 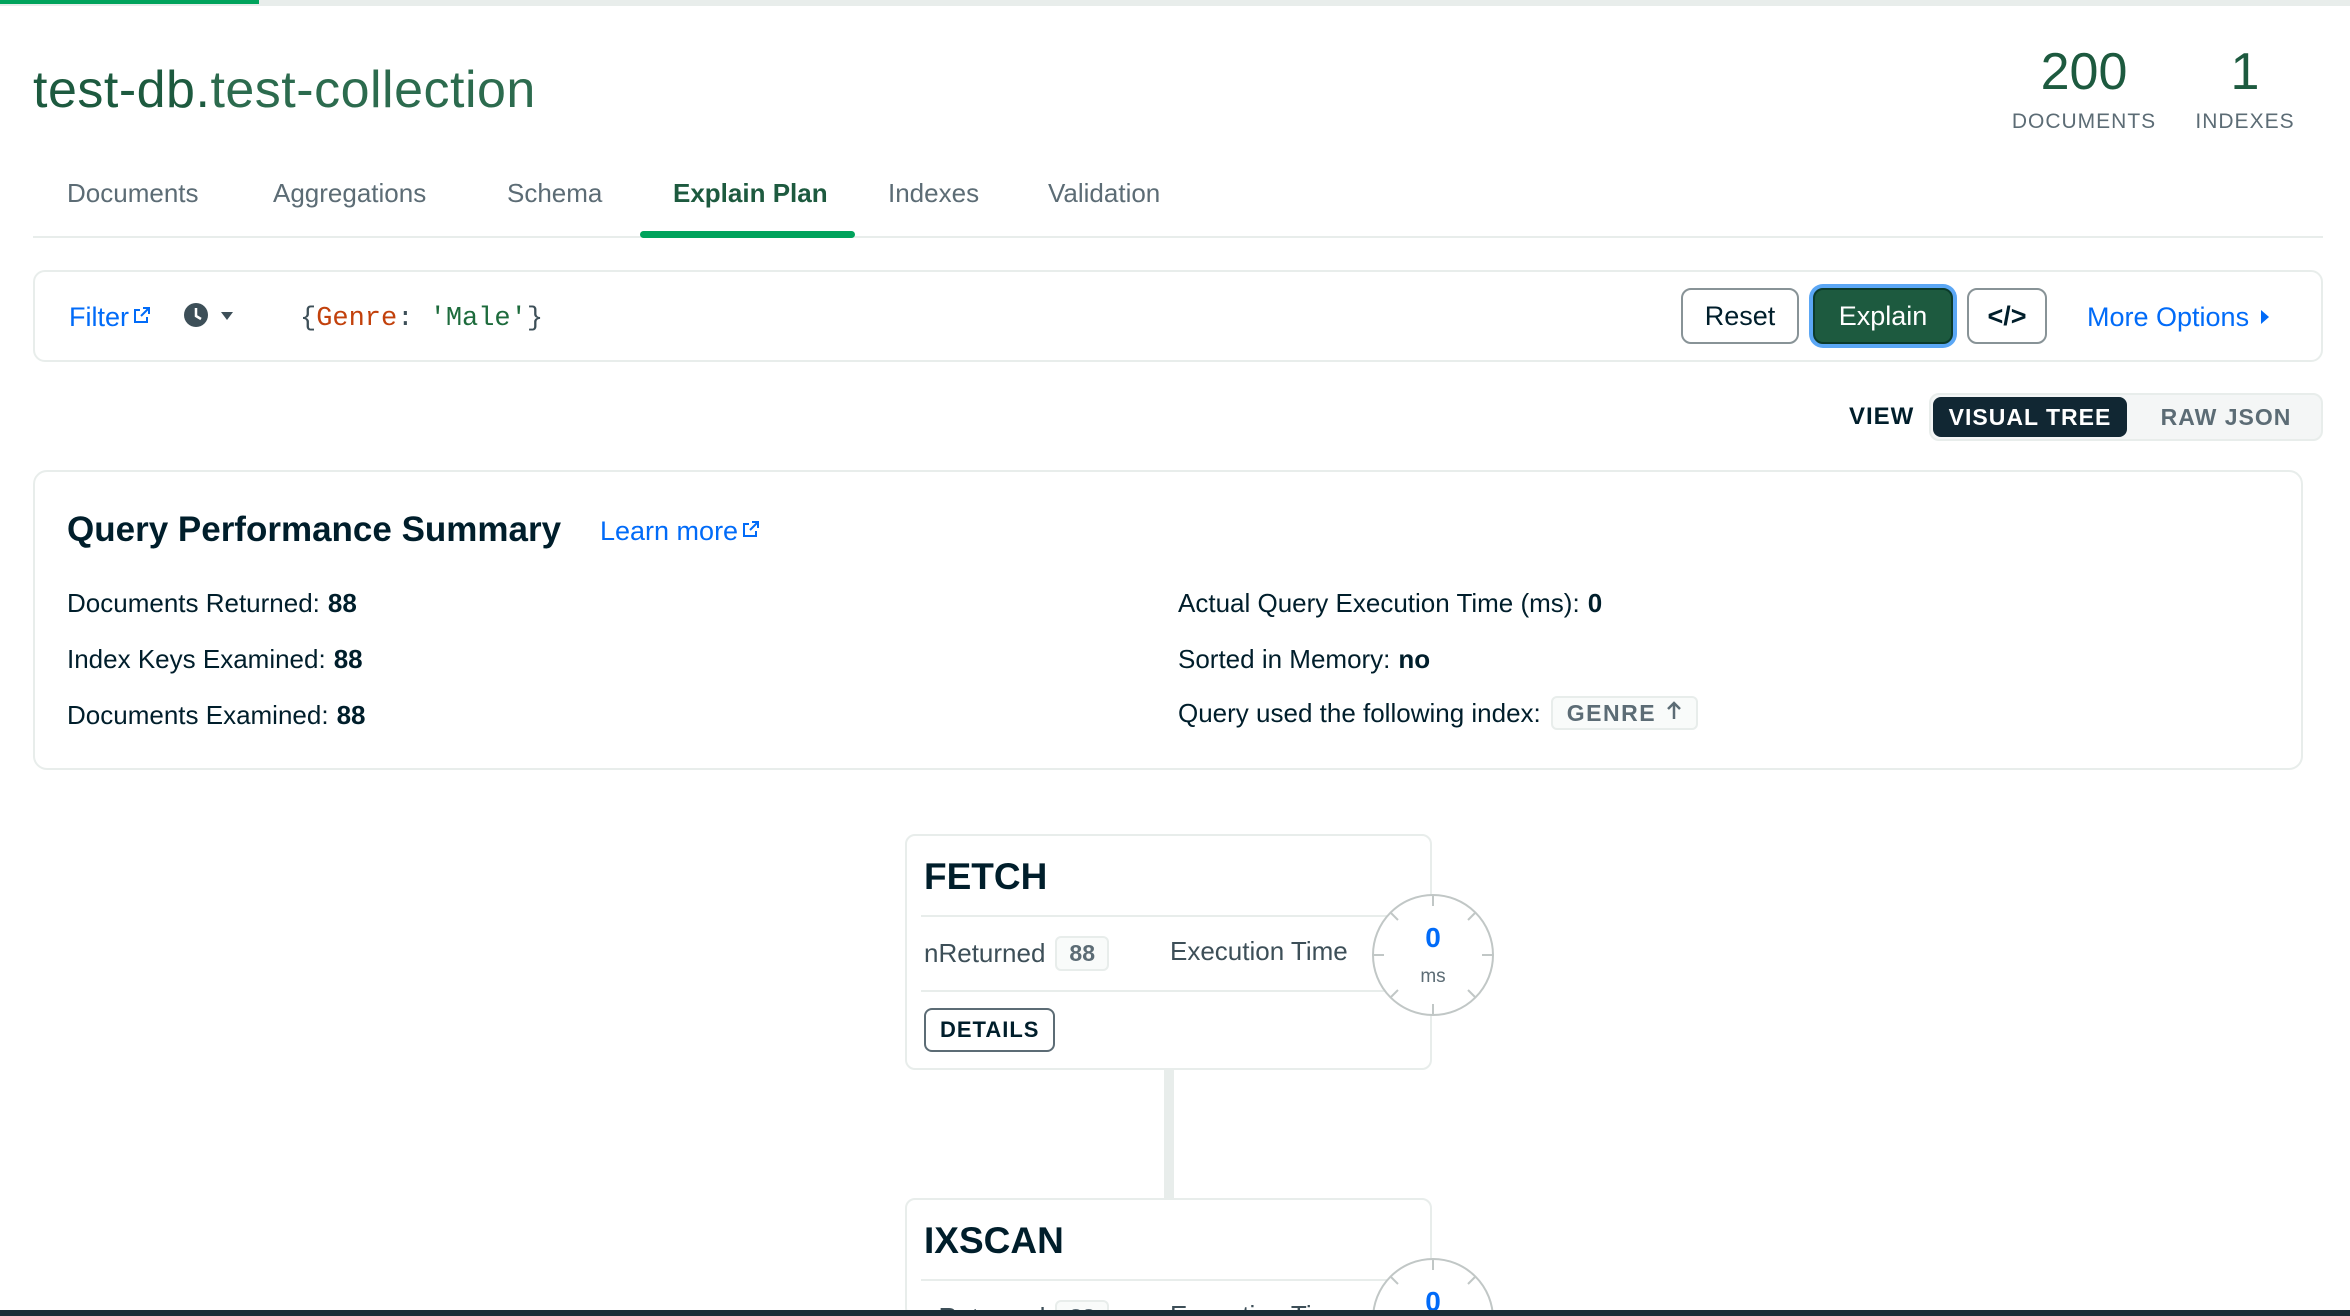 I want to click on clock-ticks-icon, so click(x=1433, y=955).